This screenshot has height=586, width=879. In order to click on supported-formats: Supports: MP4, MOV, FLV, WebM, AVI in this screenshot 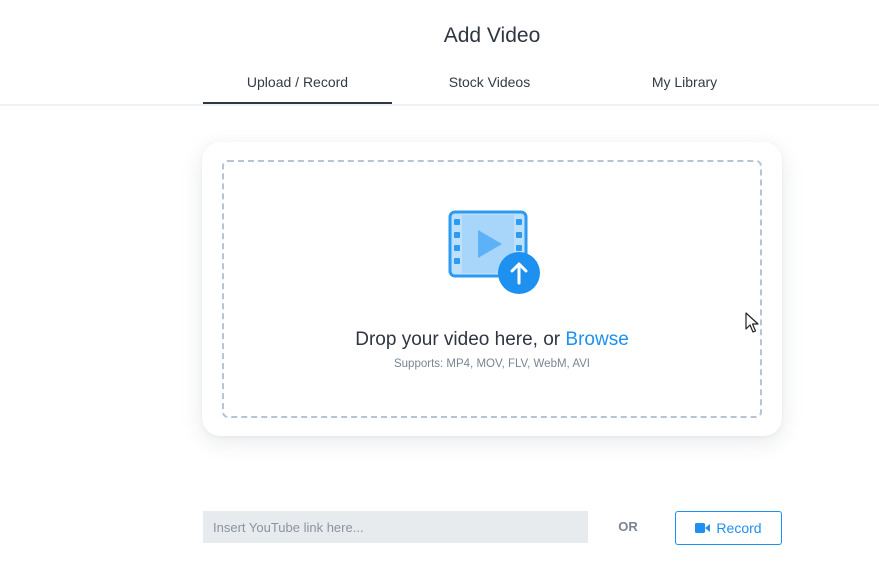, I will do `click(491, 364)`.